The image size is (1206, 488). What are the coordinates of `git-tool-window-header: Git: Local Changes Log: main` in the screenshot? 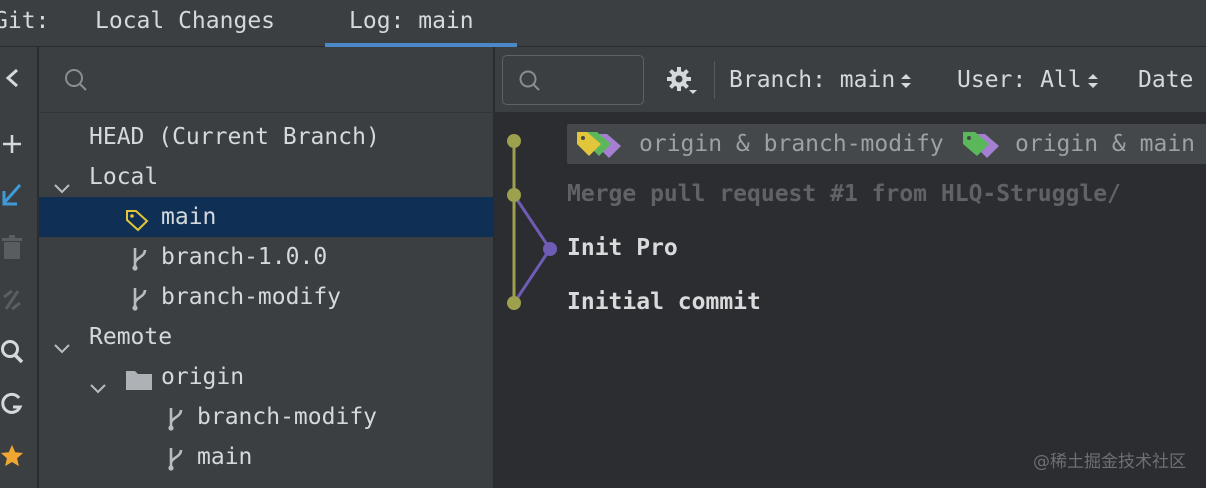 It's located at (603, 23).